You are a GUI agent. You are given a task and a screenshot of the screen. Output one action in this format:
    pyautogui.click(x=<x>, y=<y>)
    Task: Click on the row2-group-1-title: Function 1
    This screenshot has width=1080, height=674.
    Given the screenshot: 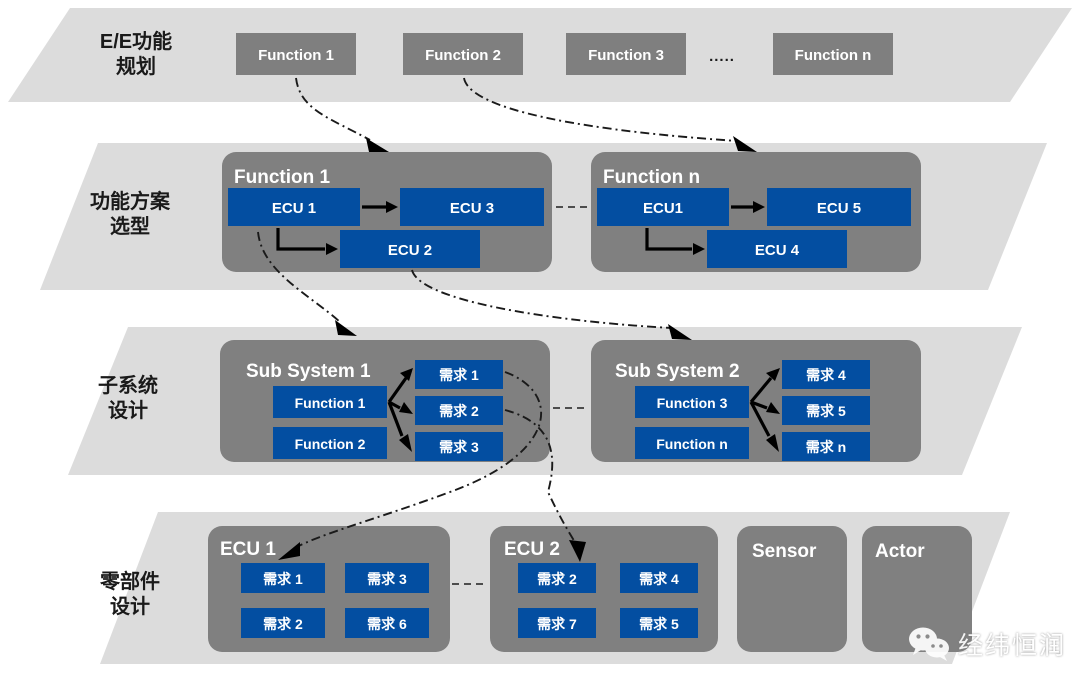 What is the action you would take?
    pyautogui.click(x=282, y=177)
    